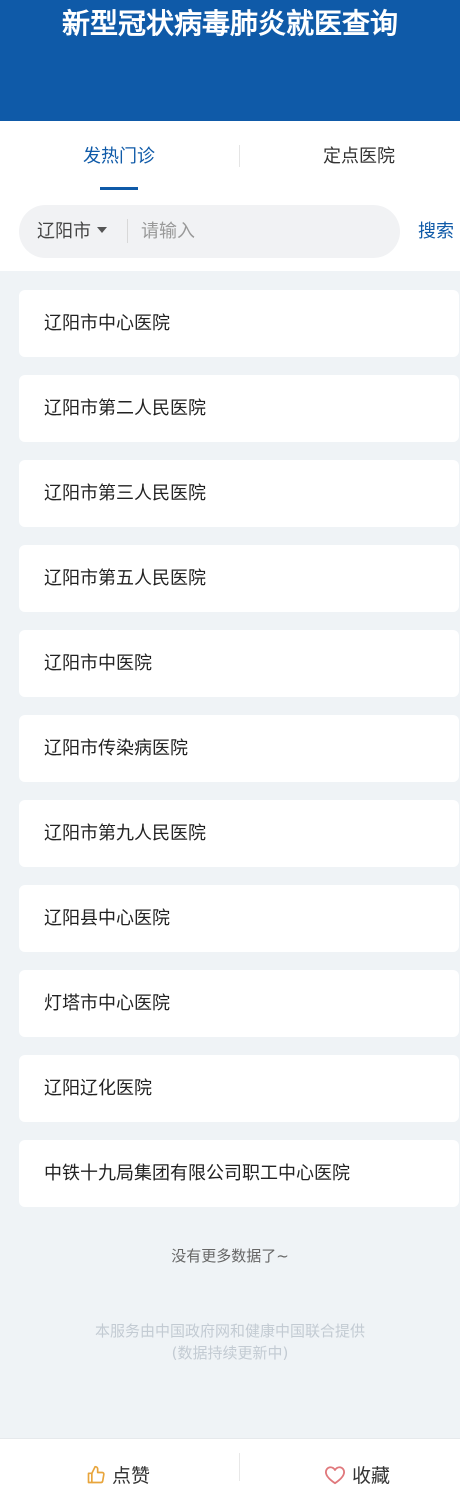 This screenshot has height=1510, width=460. What do you see at coordinates (239, 1088) in the screenshot?
I see `hospital-list-item: 辽阳辽化医院` at bounding box center [239, 1088].